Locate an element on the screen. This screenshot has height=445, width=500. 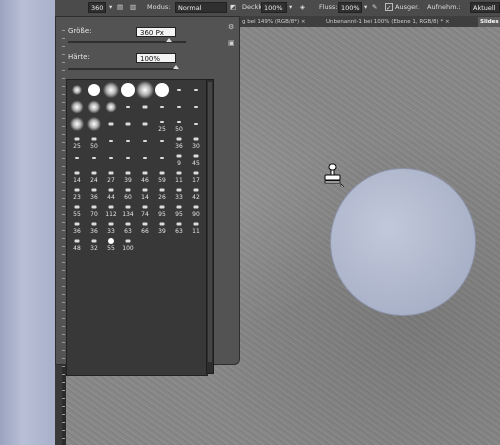
tab-document-1: g bei 149% (RGB/8*) × is located at coordinates (282, 22).